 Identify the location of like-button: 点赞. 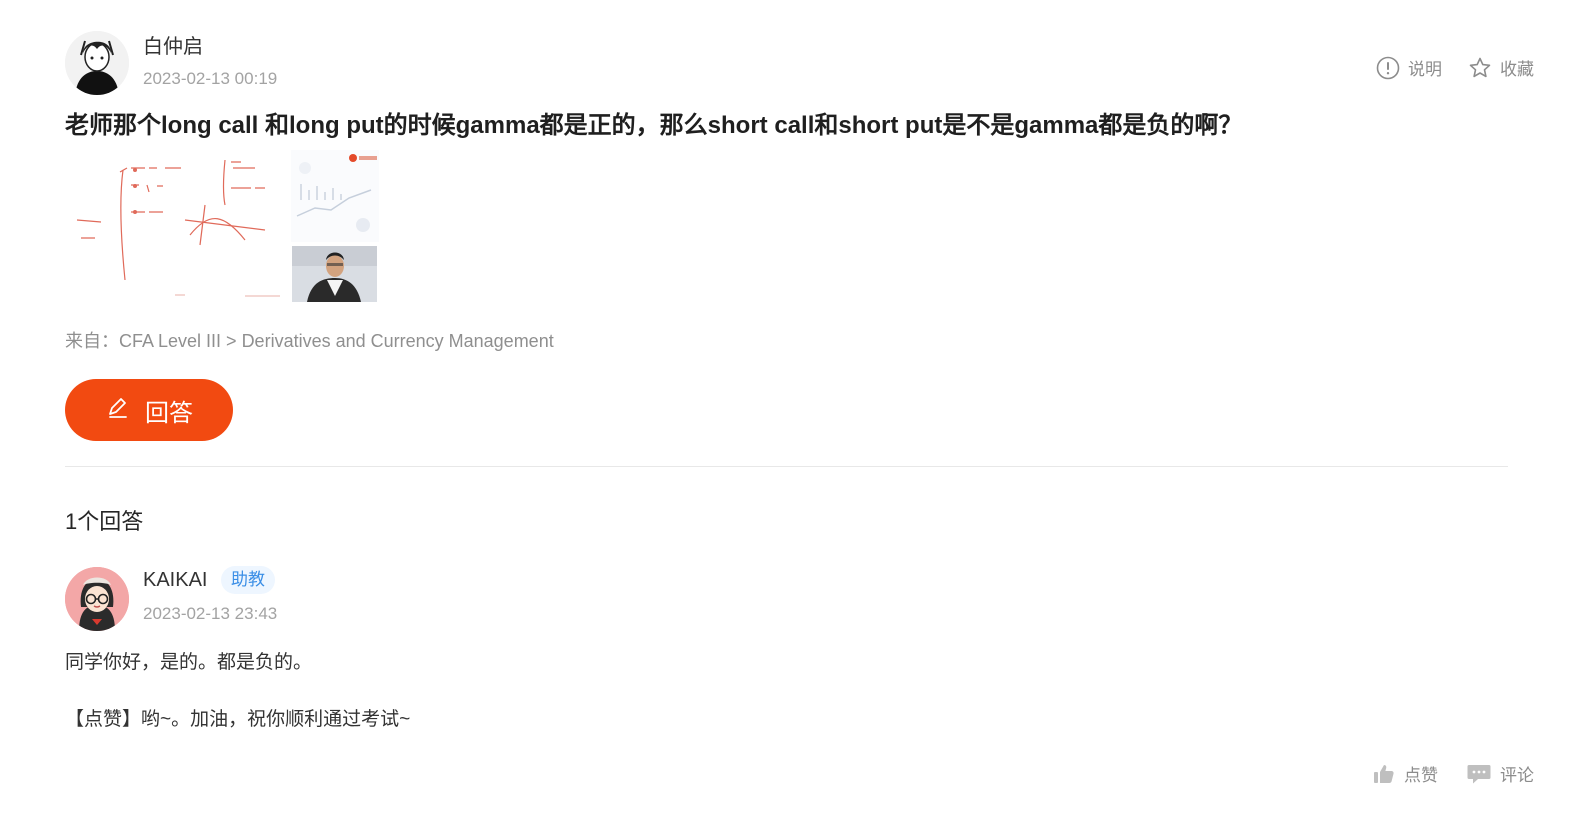
(1405, 773).